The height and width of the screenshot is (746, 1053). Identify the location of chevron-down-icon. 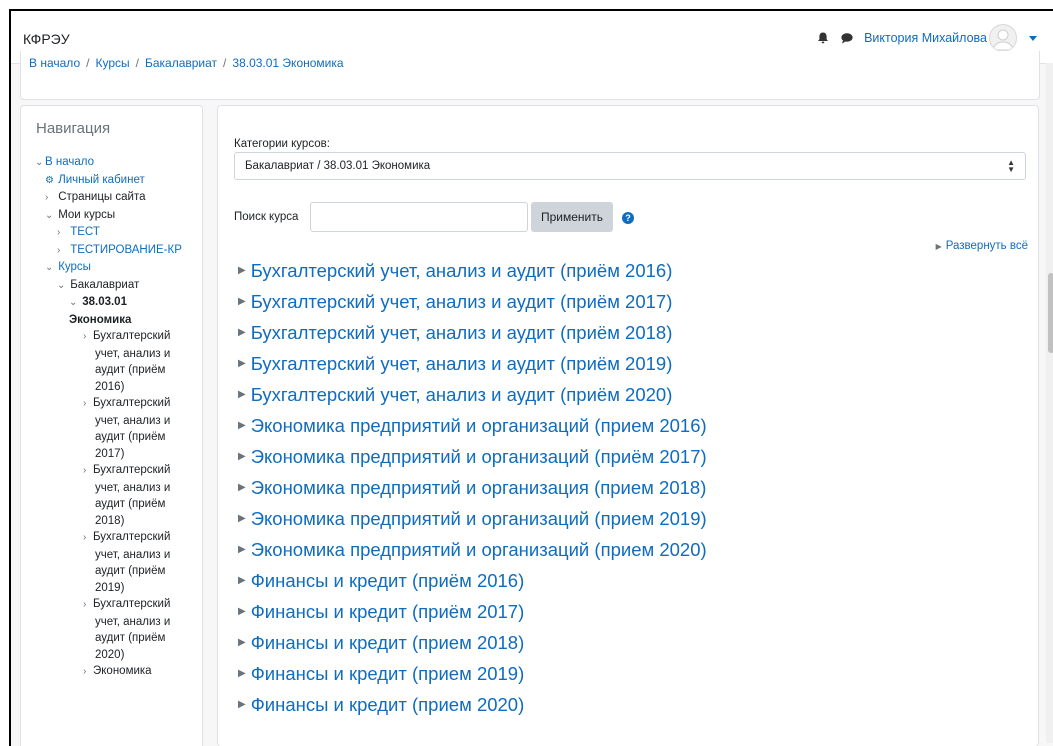
(1033, 38).